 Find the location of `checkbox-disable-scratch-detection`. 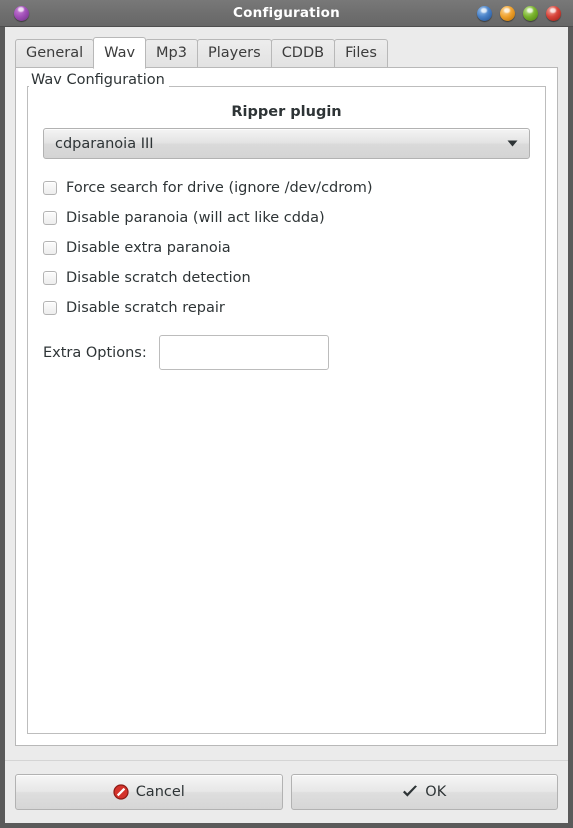

checkbox-disable-scratch-detection is located at coordinates (50, 278).